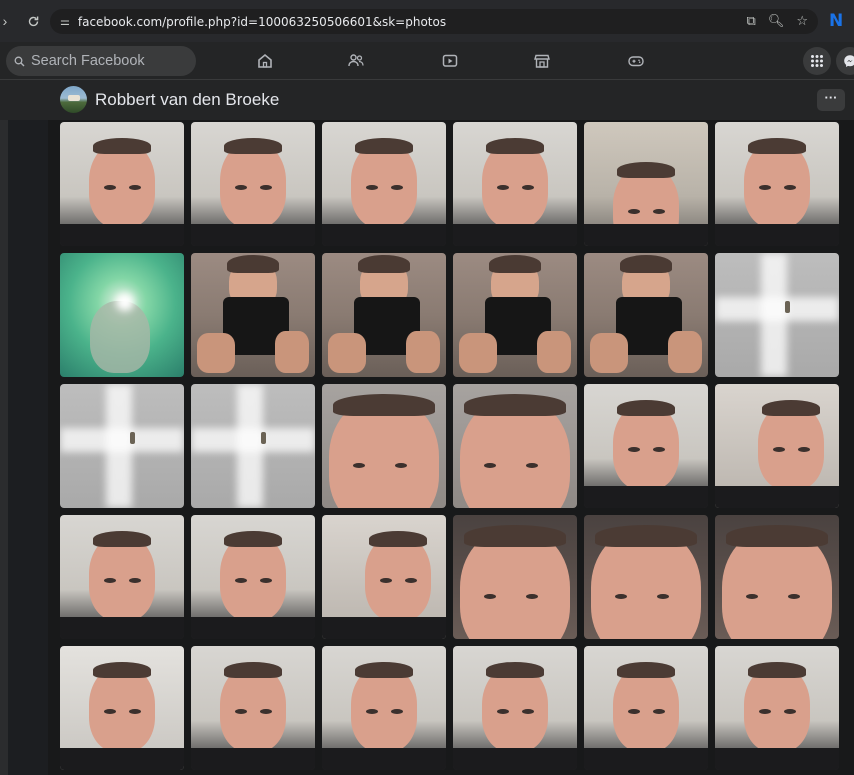  I want to click on marketplace-icon, so click(542, 61).